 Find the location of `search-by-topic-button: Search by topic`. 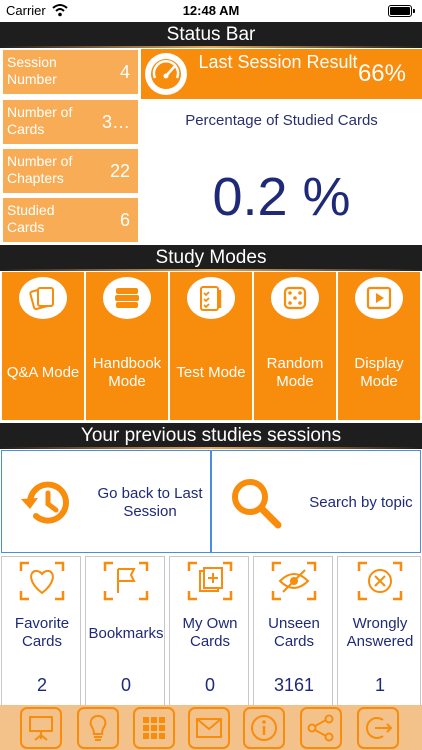

search-by-topic-button: Search by topic is located at coordinates (316, 501).